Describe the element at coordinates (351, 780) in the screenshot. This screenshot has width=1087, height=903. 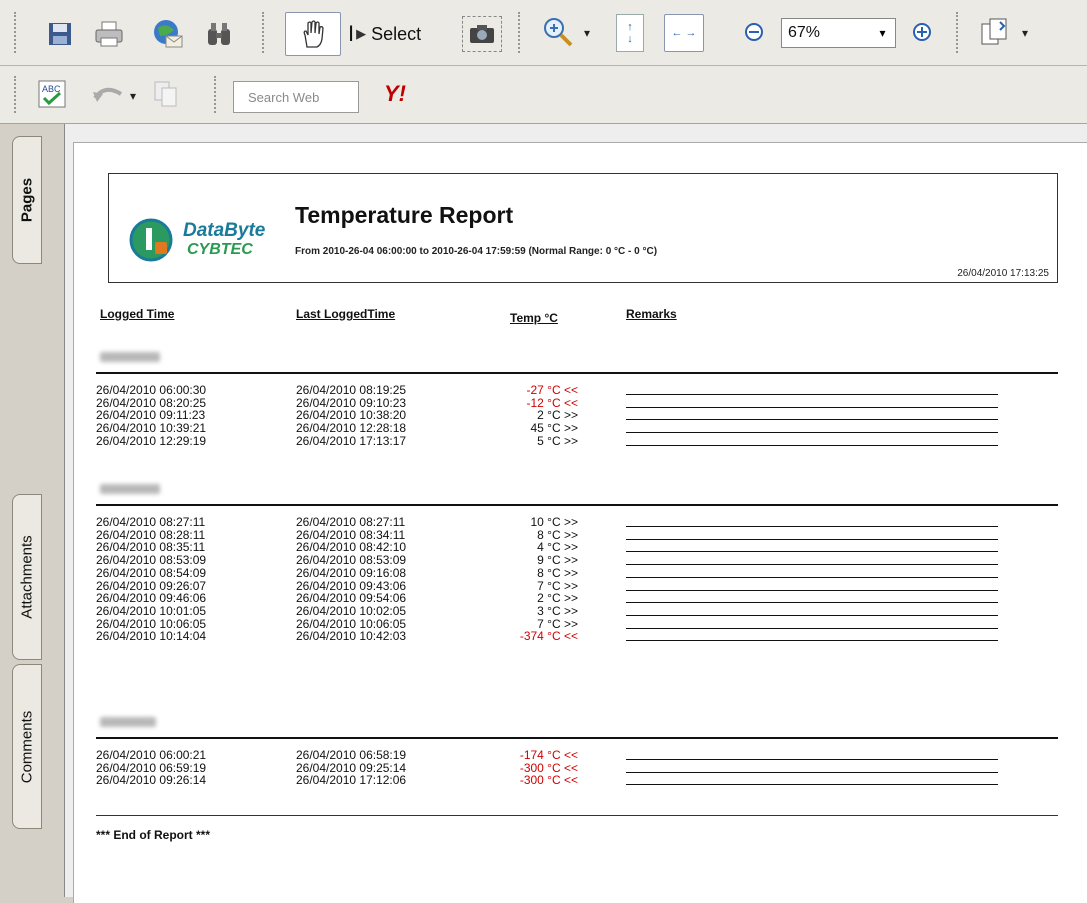
I see `last-logged-time-cell: 26/04/2010 17:12:06` at that location.